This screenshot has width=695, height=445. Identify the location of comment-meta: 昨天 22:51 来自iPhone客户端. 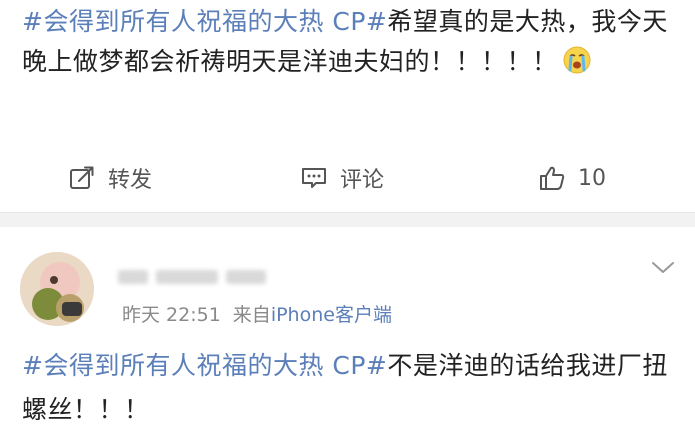
(263, 313).